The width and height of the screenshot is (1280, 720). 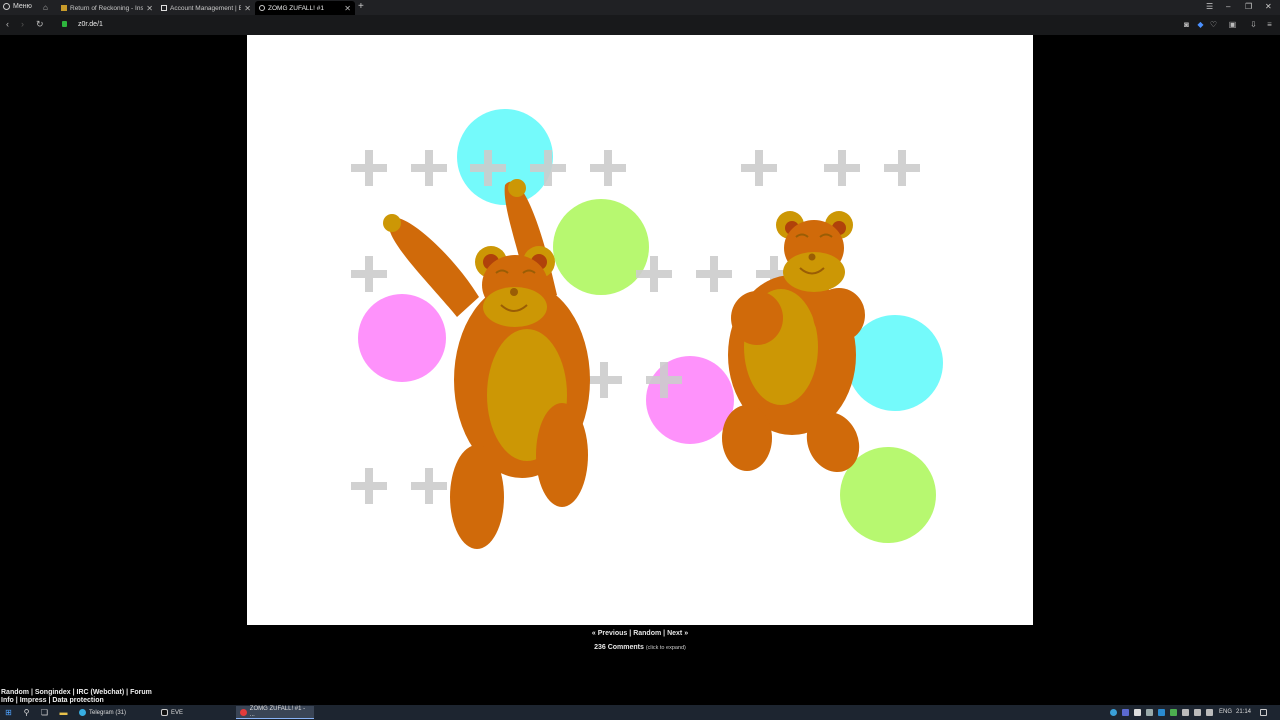 I want to click on volume-icon, so click(x=1209, y=712).